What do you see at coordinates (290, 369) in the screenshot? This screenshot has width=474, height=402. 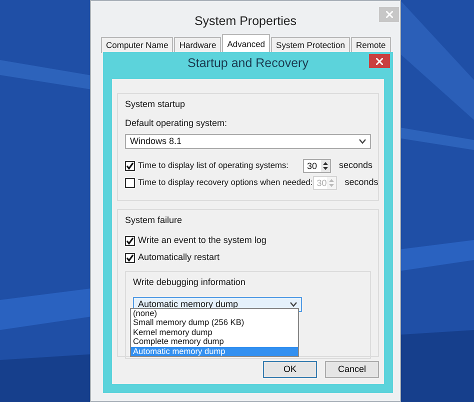 I see `ok-button: OK` at bounding box center [290, 369].